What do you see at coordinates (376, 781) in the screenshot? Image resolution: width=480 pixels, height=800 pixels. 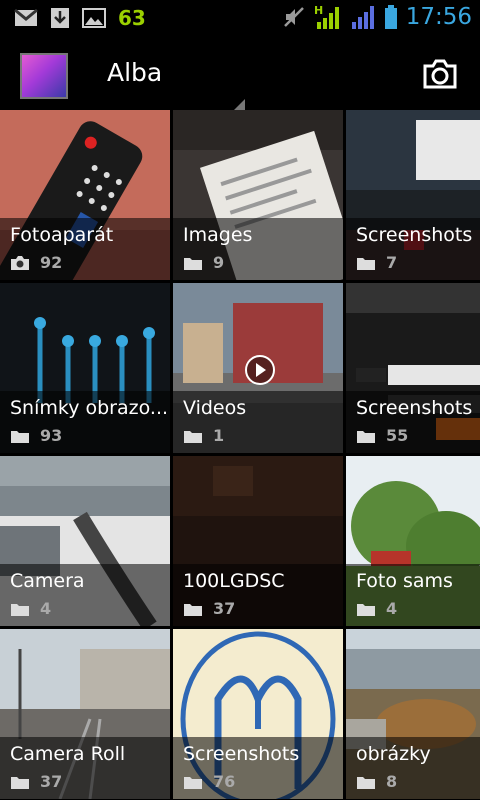 I see `album-meta: 8` at bounding box center [376, 781].